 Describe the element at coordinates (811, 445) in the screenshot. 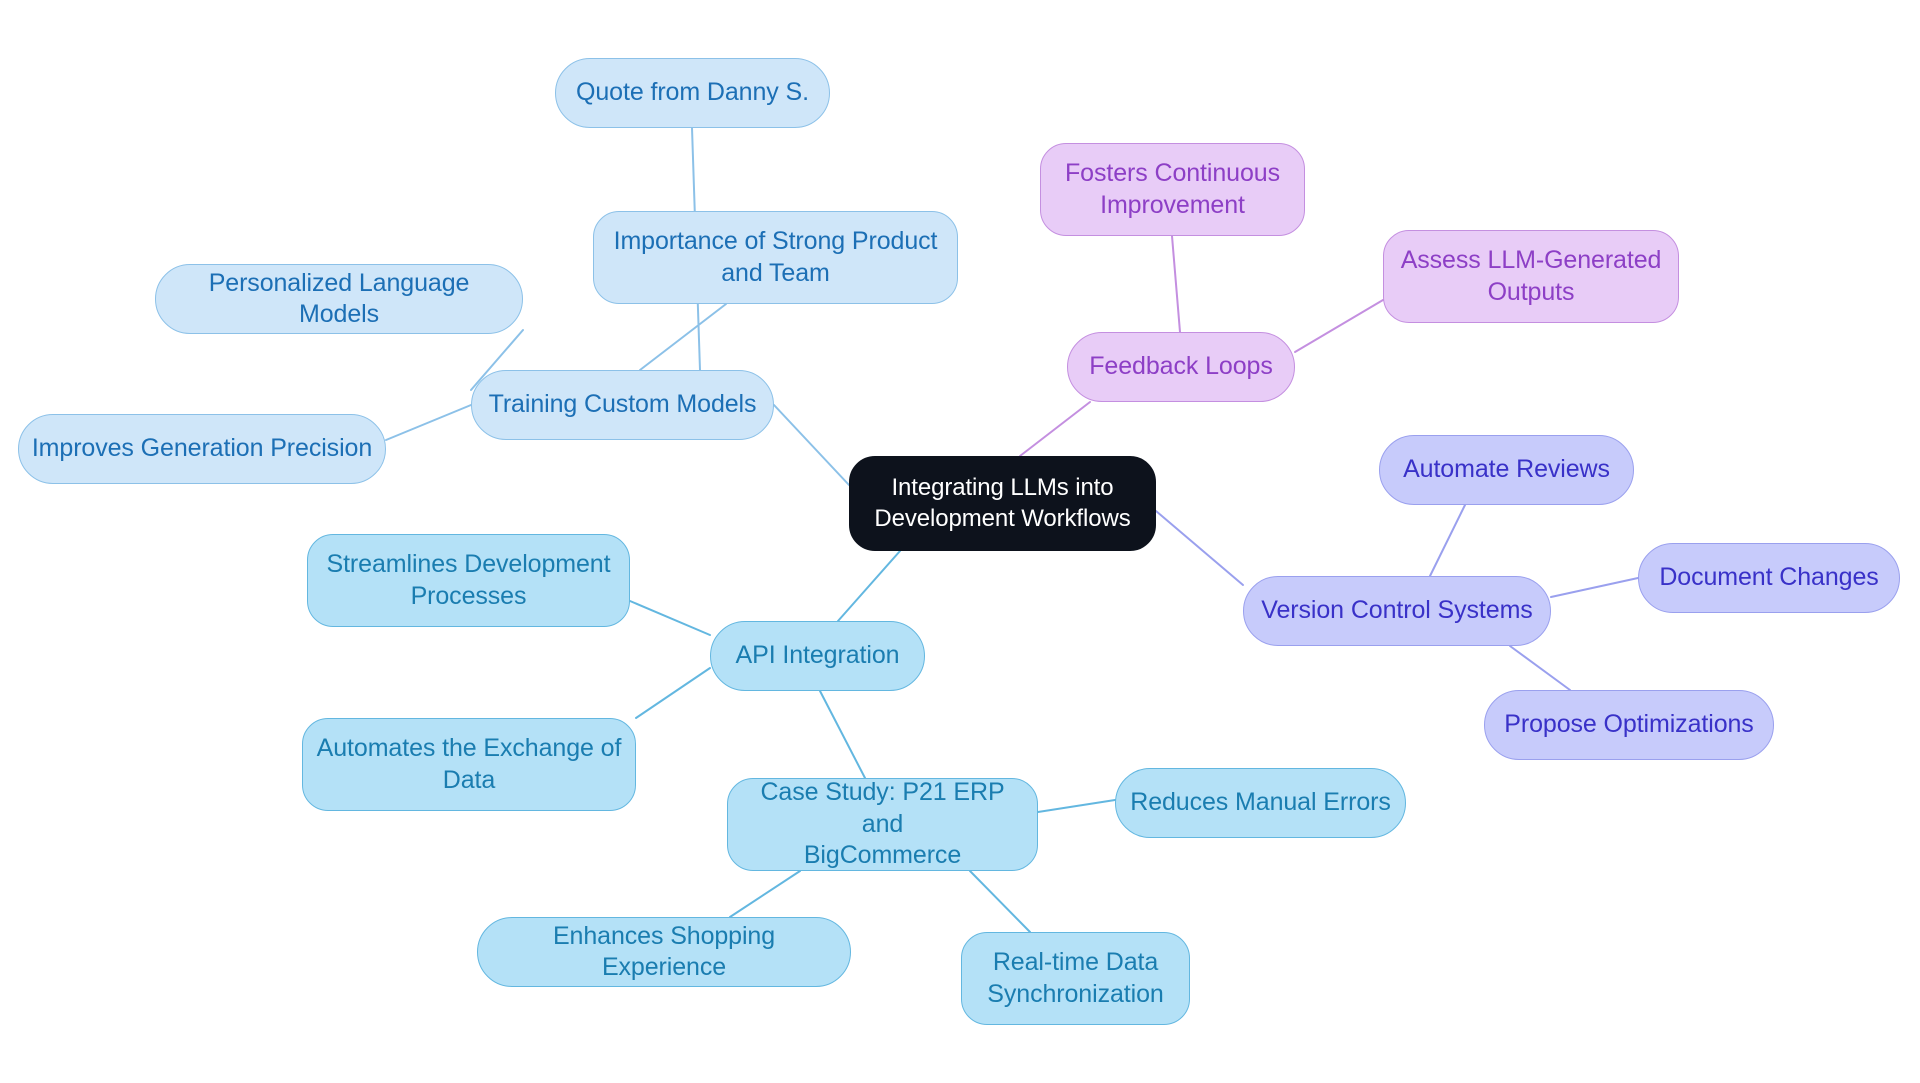

I see `mind-map-edge-root-to-training-custom-models` at that location.